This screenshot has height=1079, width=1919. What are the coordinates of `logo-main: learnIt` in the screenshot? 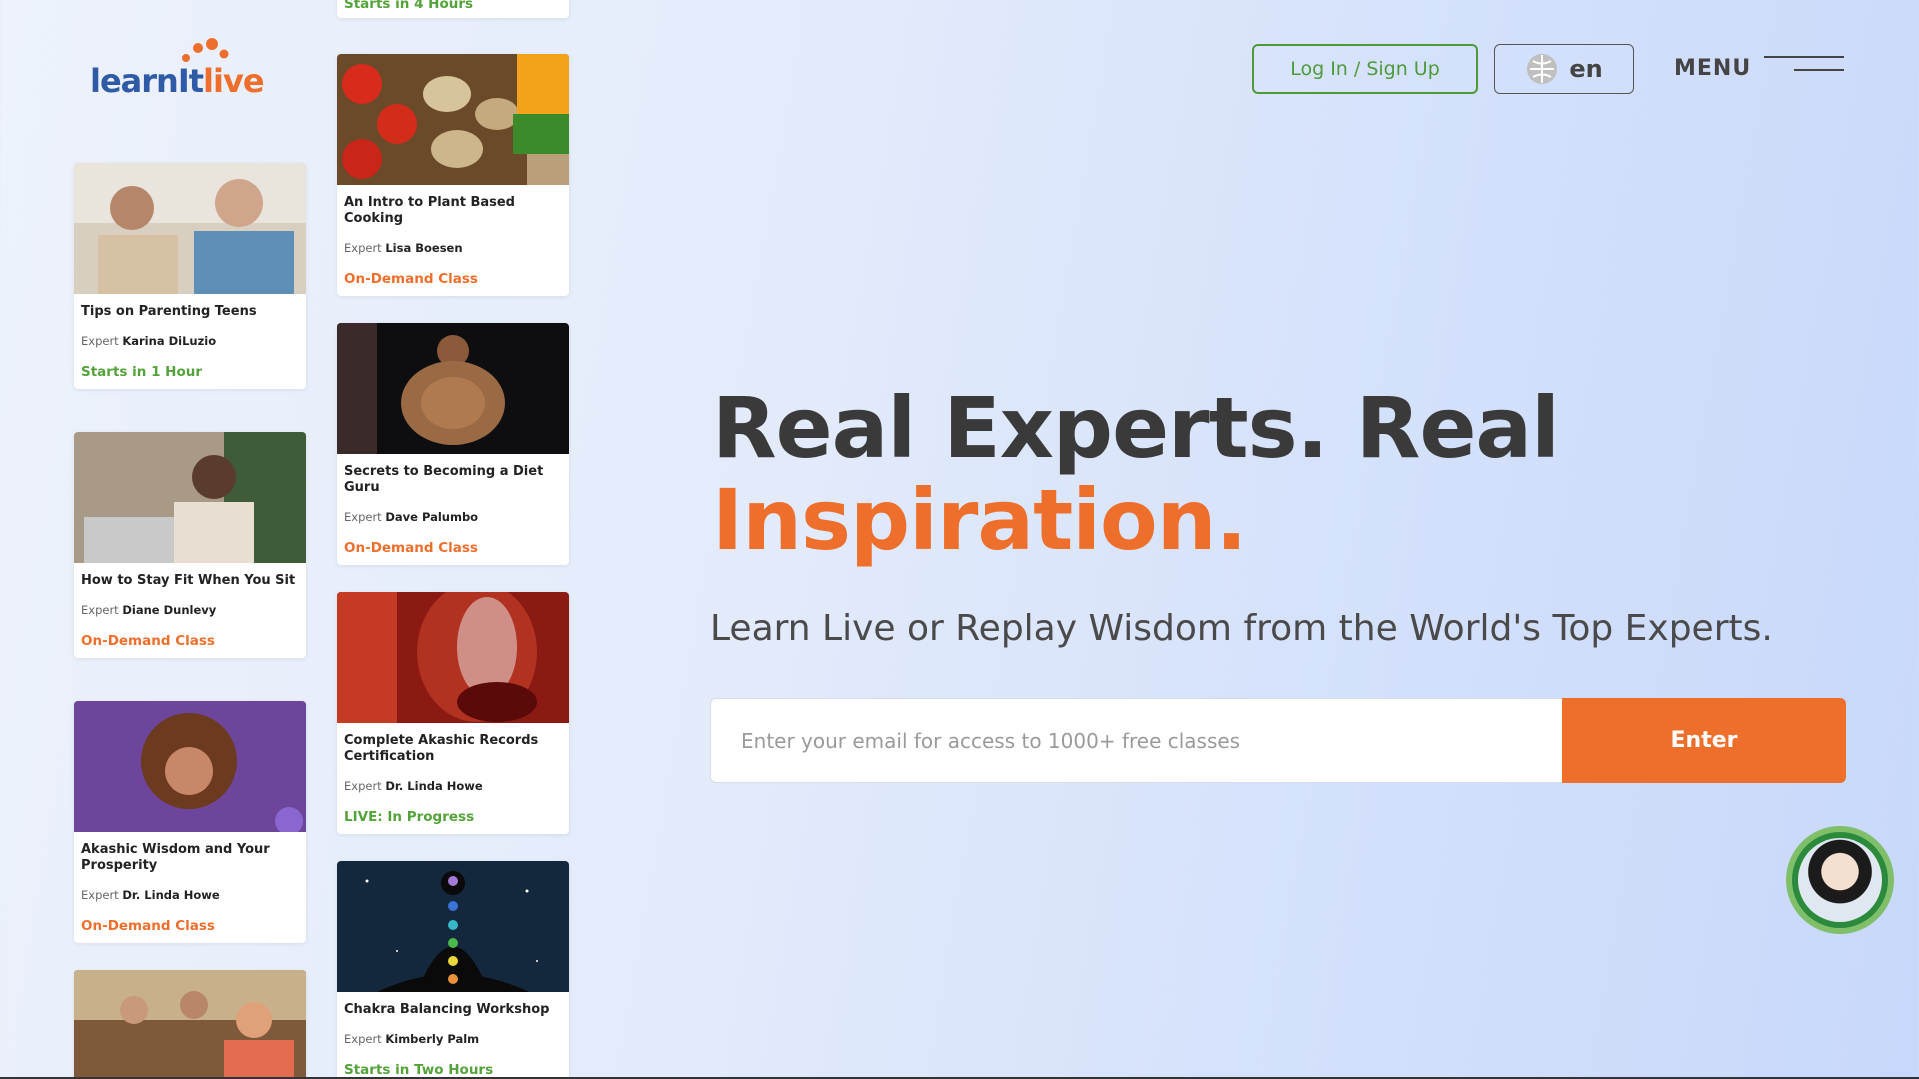 It's located at (147, 81).